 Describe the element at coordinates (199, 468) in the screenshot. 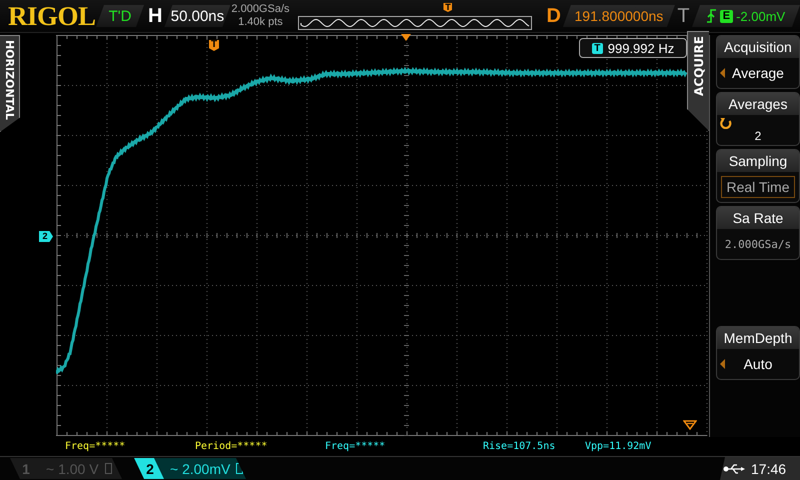

I see `channel-scale: ~ 2.00mV` at that location.